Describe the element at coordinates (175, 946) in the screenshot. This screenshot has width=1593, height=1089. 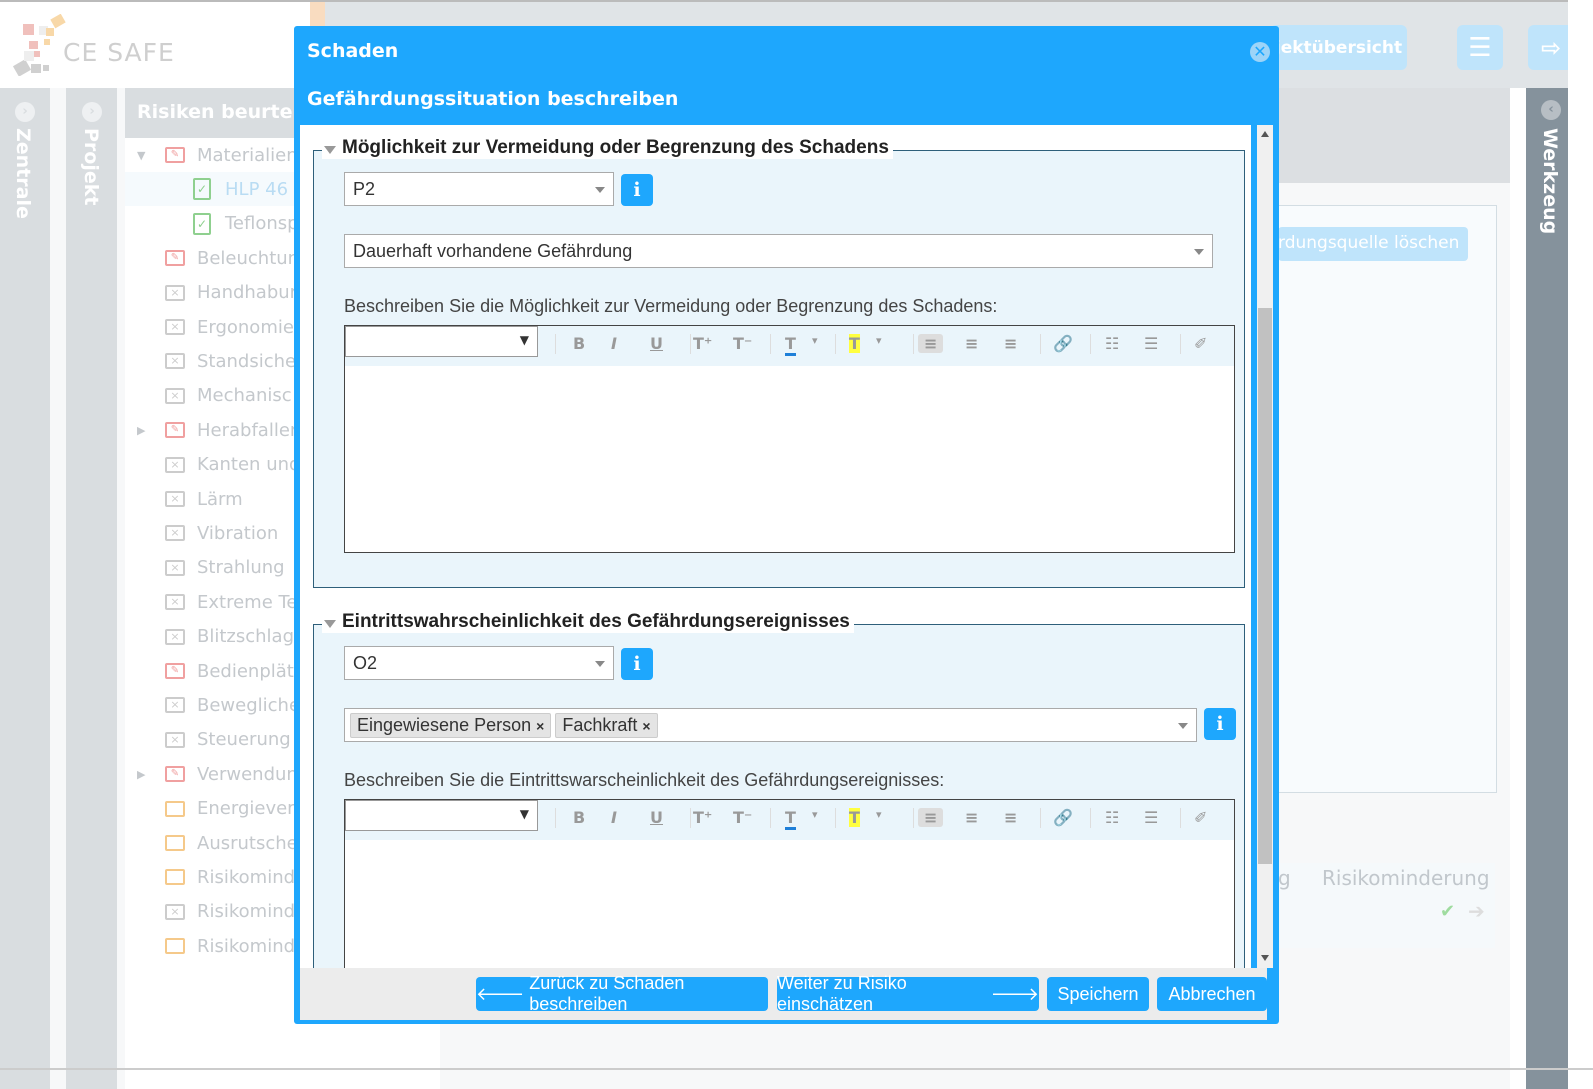
I see `folder-icon` at that location.